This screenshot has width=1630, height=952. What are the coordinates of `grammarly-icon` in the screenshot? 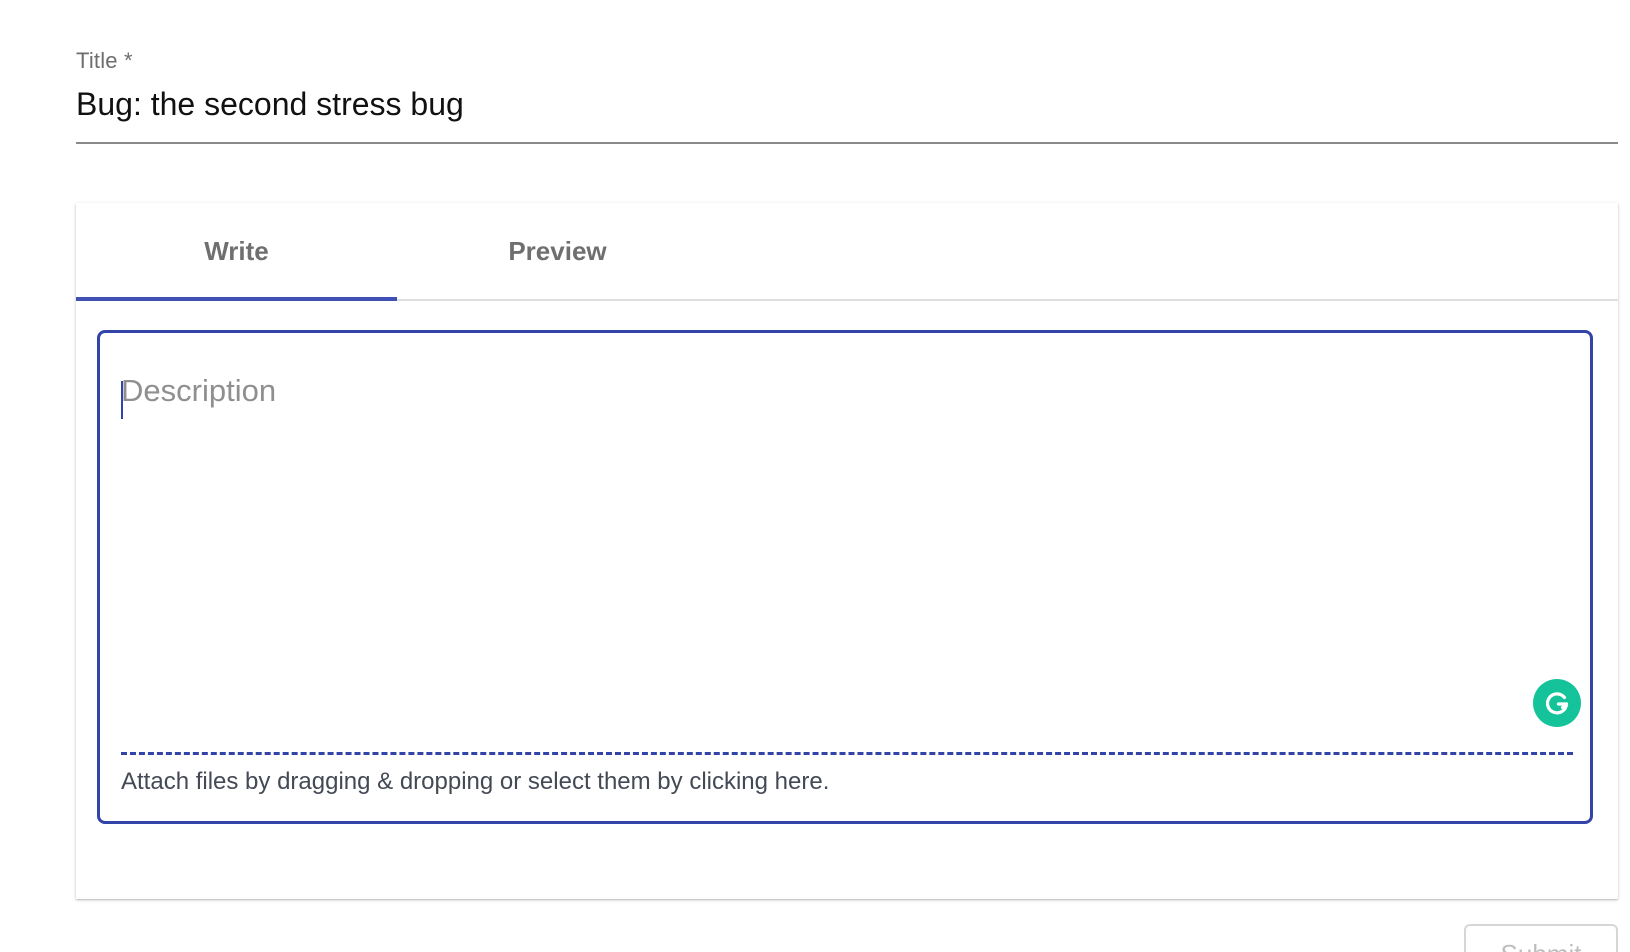 It's located at (1557, 703).